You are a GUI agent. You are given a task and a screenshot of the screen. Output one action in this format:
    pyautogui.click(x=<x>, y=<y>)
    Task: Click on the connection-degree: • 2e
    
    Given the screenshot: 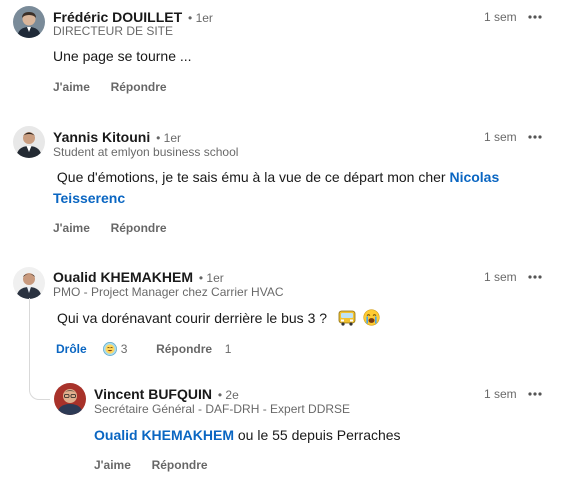 What is the action you would take?
    pyautogui.click(x=228, y=395)
    